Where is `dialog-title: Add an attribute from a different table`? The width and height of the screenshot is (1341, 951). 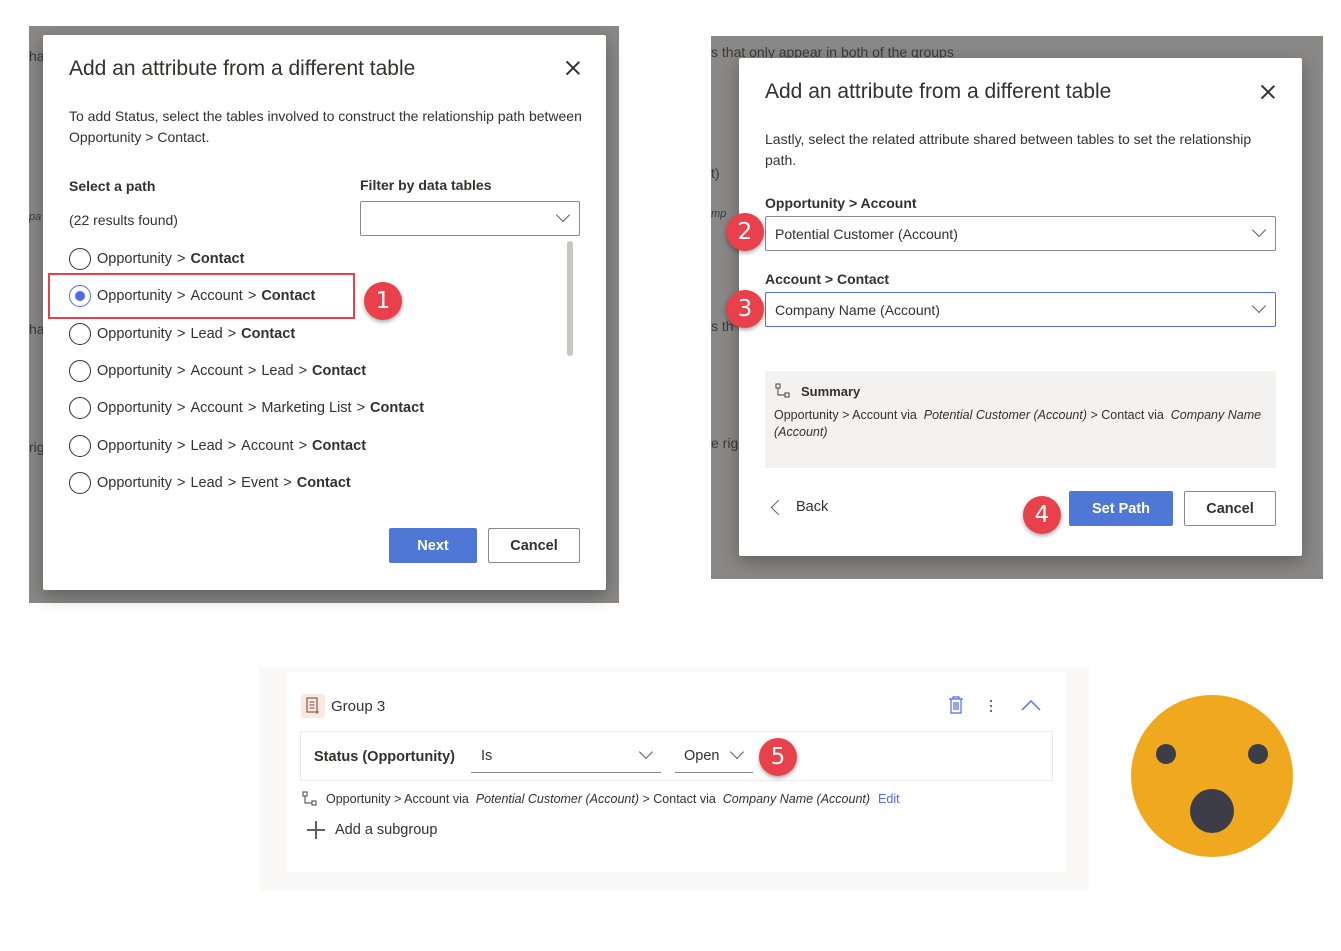 dialog-title: Add an attribute from a different table is located at coordinates (938, 91).